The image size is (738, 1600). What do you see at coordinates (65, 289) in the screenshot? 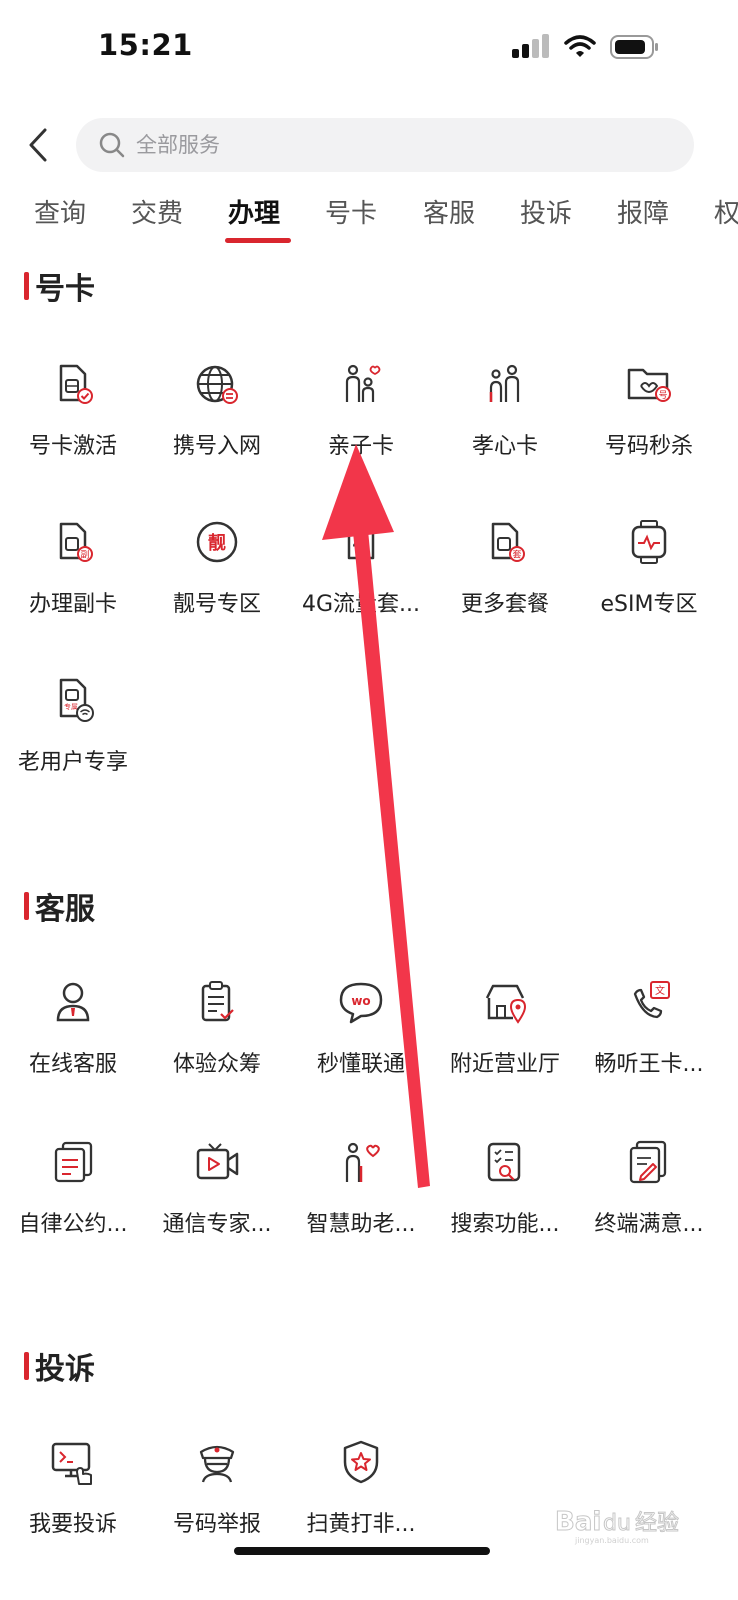
I see `section-title-text: 号卡` at bounding box center [65, 289].